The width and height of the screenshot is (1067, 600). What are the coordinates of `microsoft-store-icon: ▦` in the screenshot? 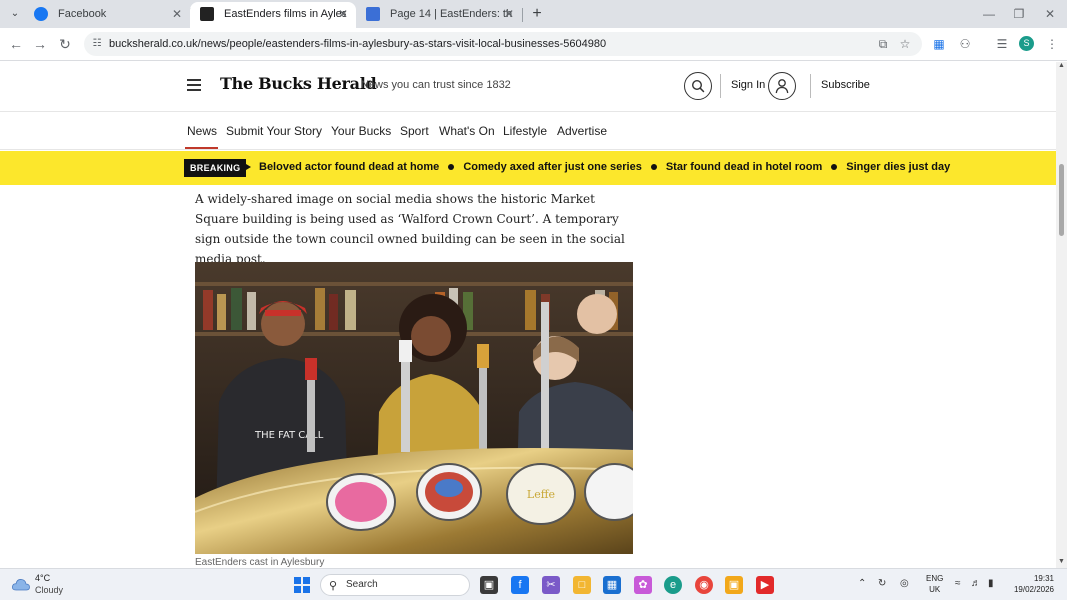 It's located at (612, 585).